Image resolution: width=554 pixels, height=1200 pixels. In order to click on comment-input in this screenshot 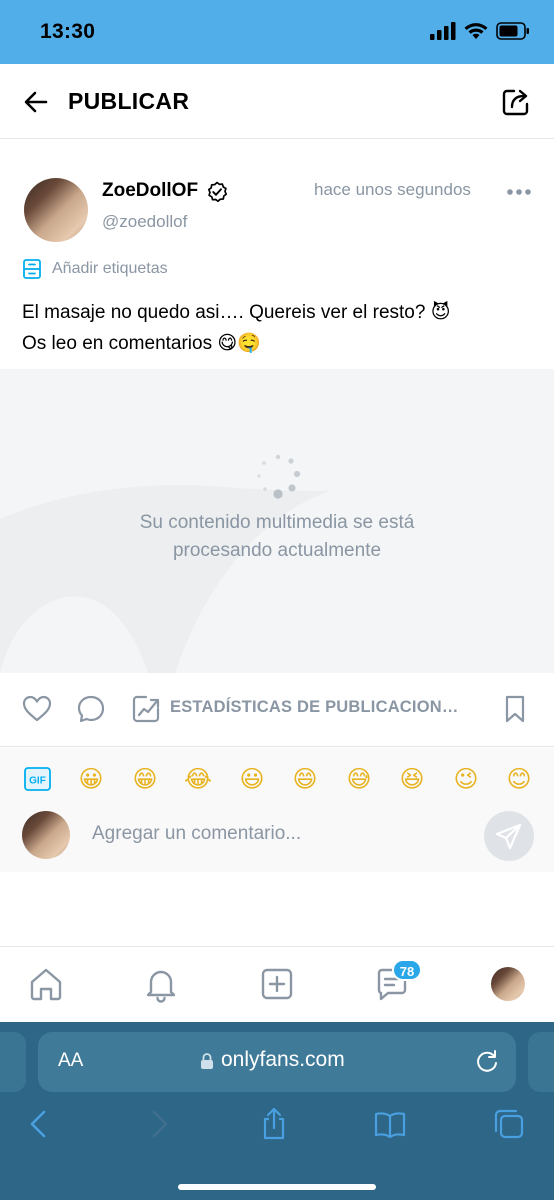, I will do `click(277, 834)`.